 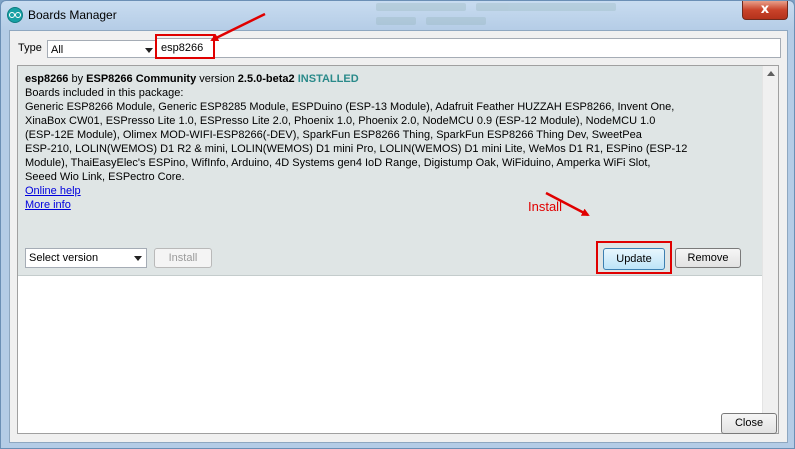 What do you see at coordinates (545, 206) in the screenshot?
I see `install-annotation: Install` at bounding box center [545, 206].